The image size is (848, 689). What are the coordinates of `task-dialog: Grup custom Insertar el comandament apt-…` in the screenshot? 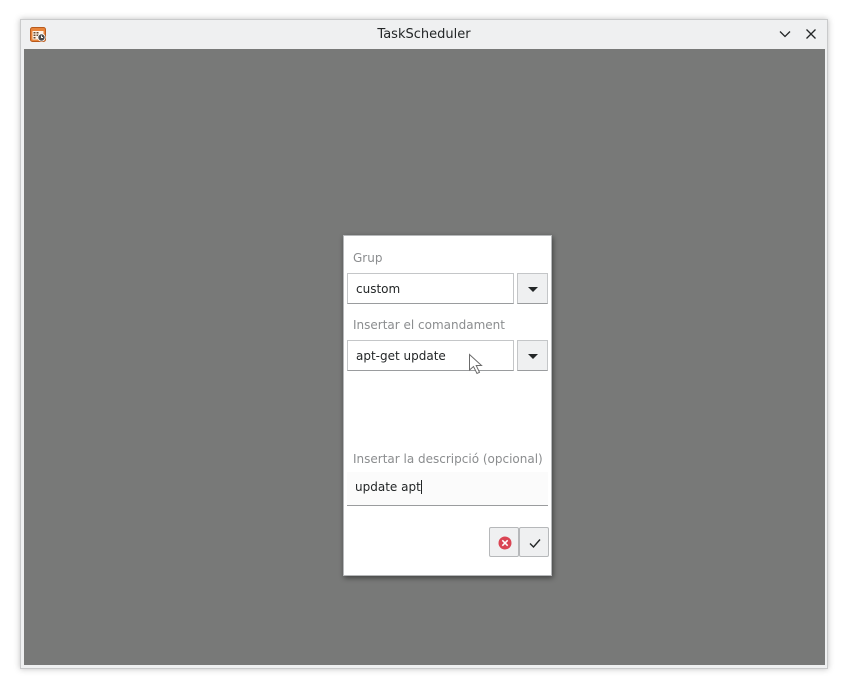 It's located at (447, 405).